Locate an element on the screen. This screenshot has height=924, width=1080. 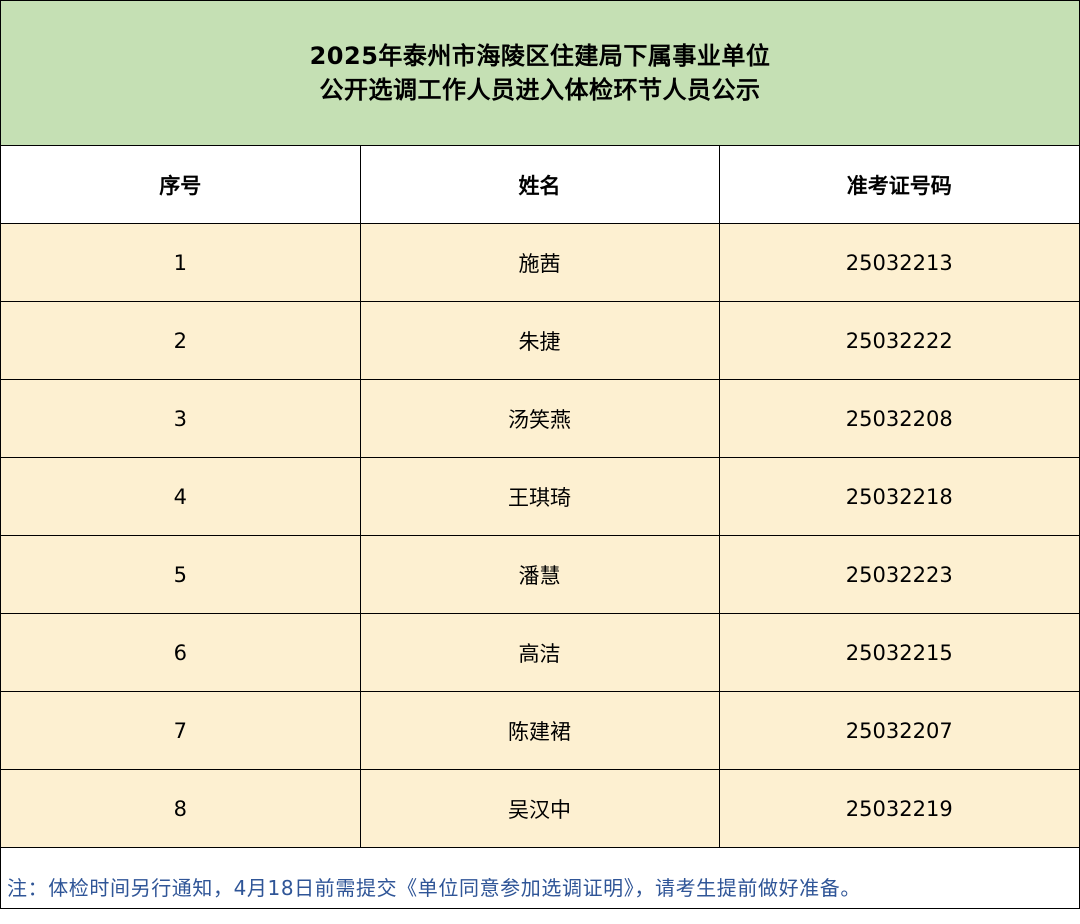
cell-index: 7 is located at coordinates (181, 730).